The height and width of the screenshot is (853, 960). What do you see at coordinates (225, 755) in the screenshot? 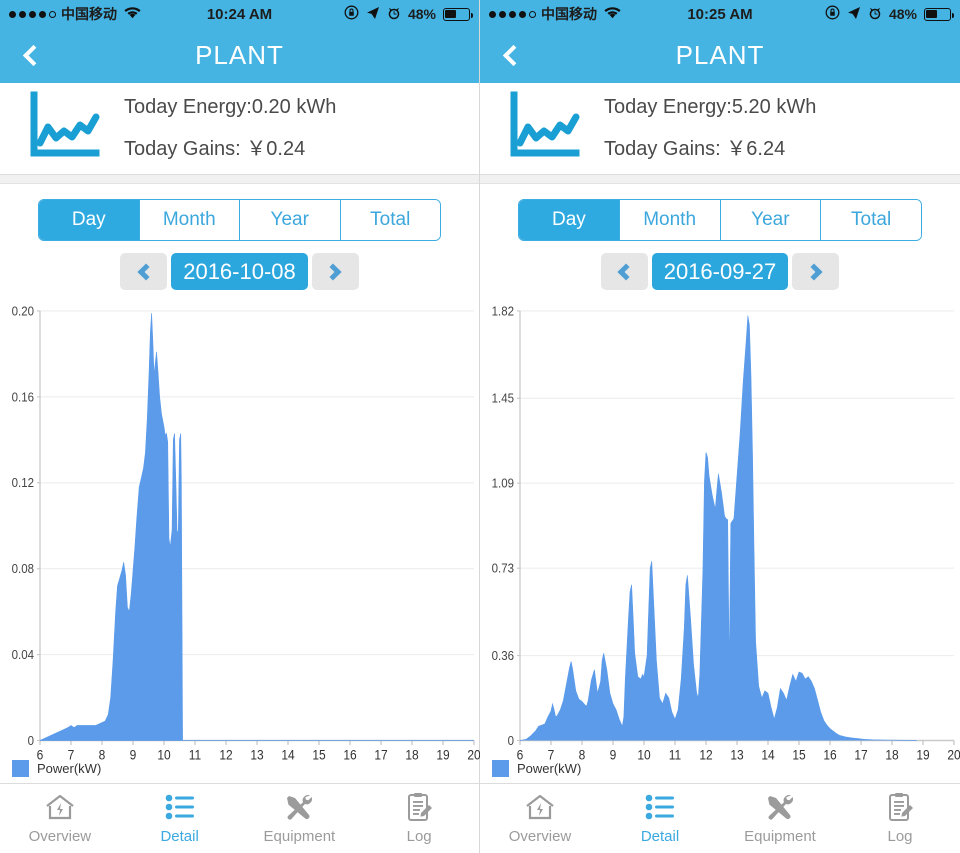
I see `svg-text: 12` at bounding box center [225, 755].